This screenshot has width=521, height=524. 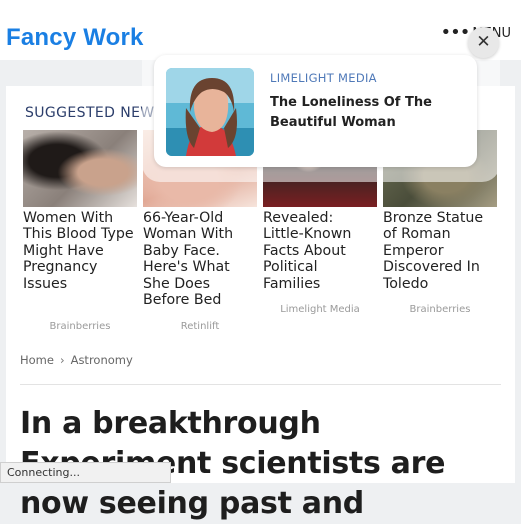 I want to click on recommendation-source: LIMELIGHT MEDIA, so click(x=323, y=78).